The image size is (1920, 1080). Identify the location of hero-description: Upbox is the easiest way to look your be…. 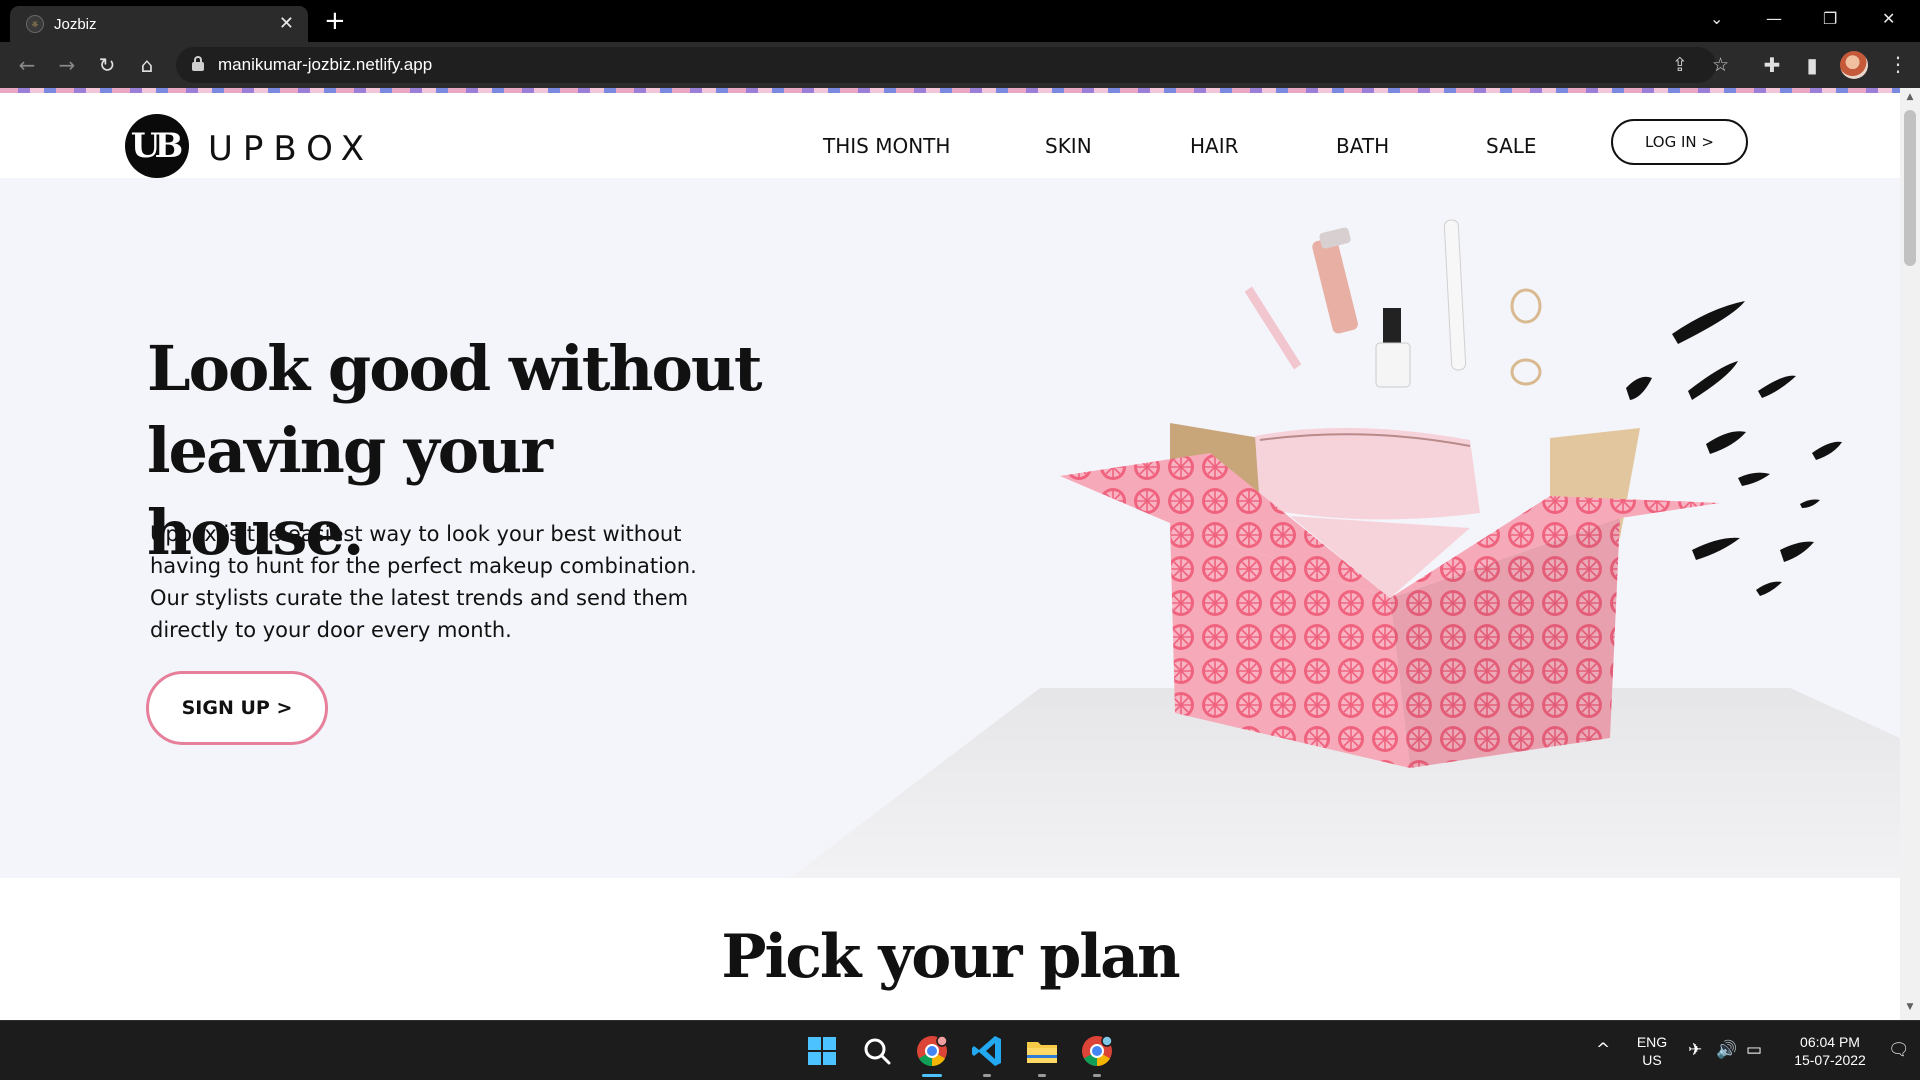
(423, 582).